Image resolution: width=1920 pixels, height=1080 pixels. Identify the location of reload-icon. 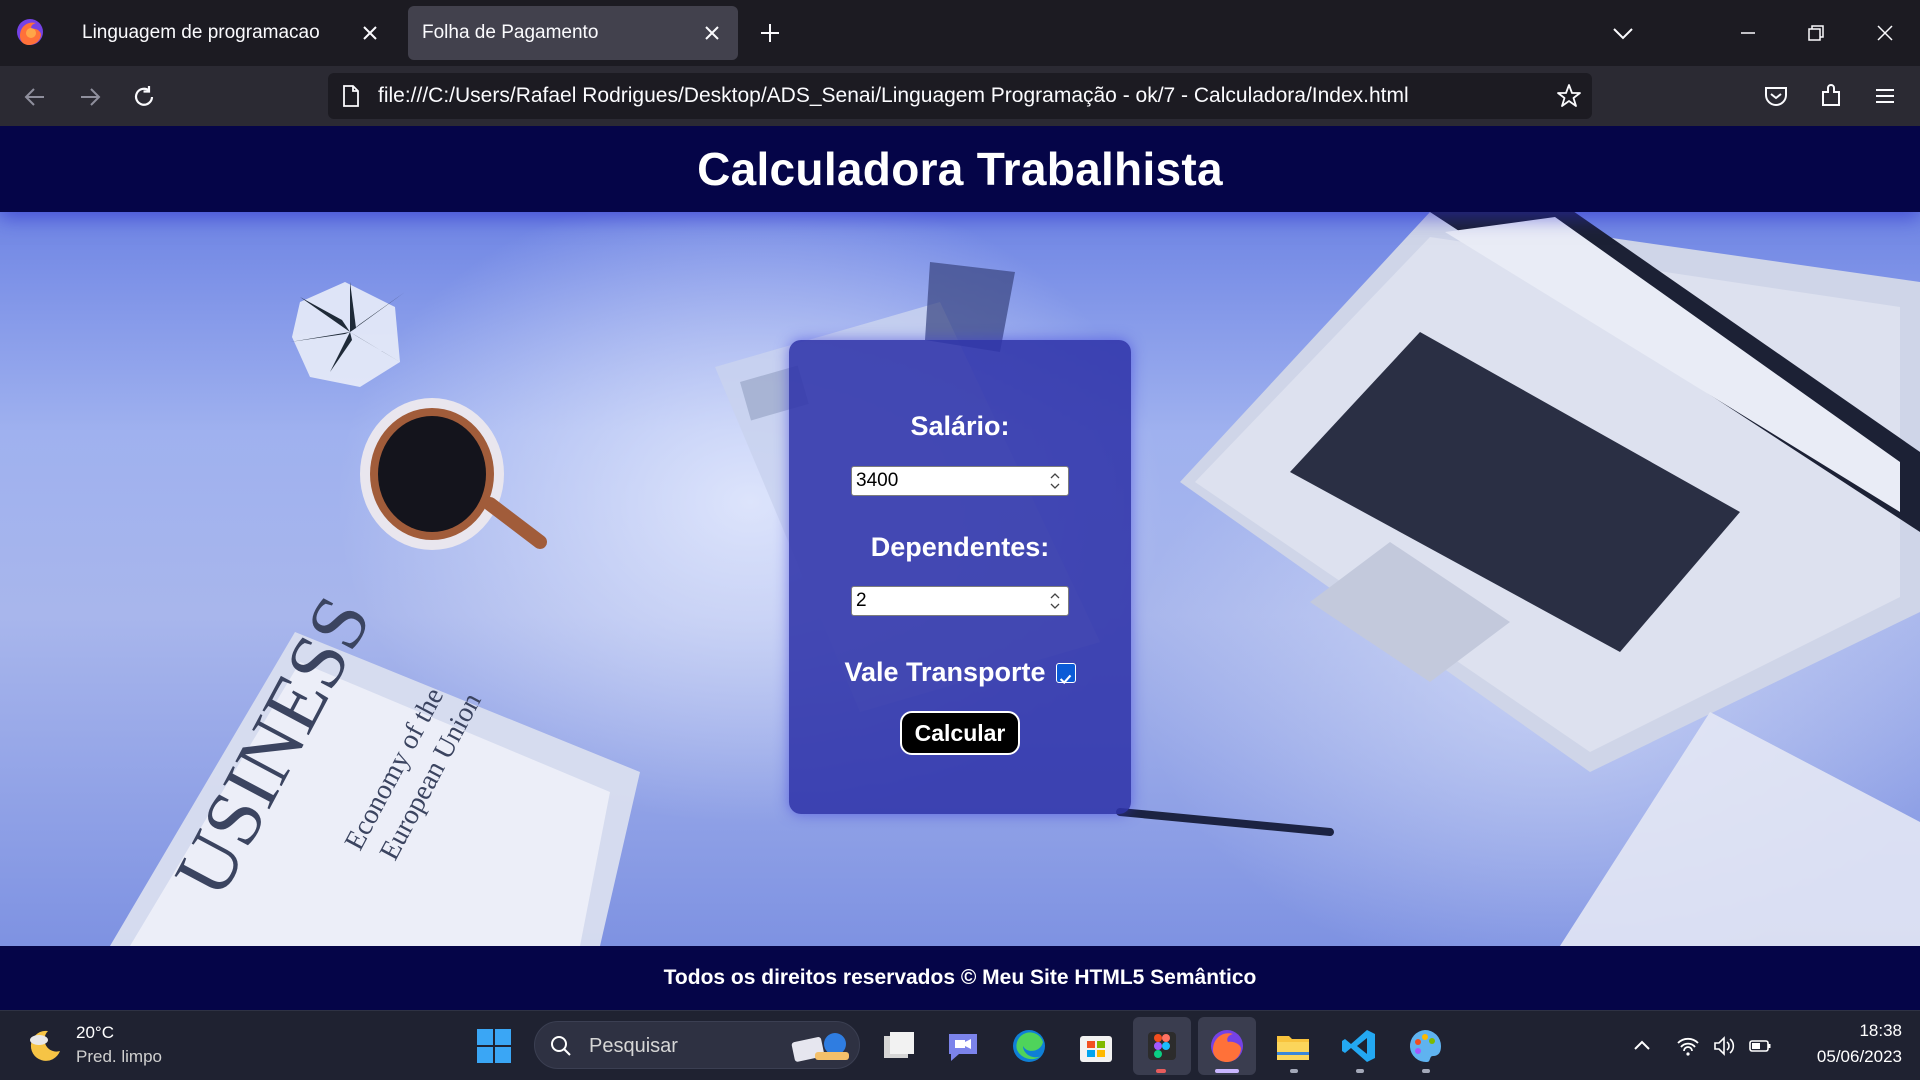
(144, 97).